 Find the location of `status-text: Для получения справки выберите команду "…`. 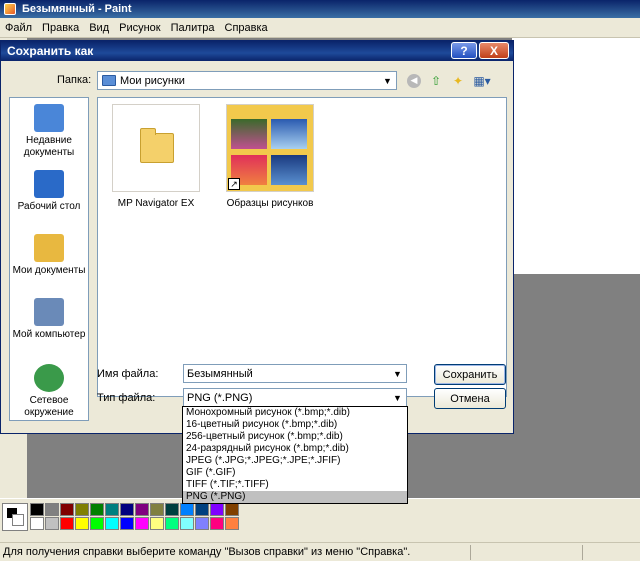

status-text: Для получения справки выберите команду "… is located at coordinates (207, 552).